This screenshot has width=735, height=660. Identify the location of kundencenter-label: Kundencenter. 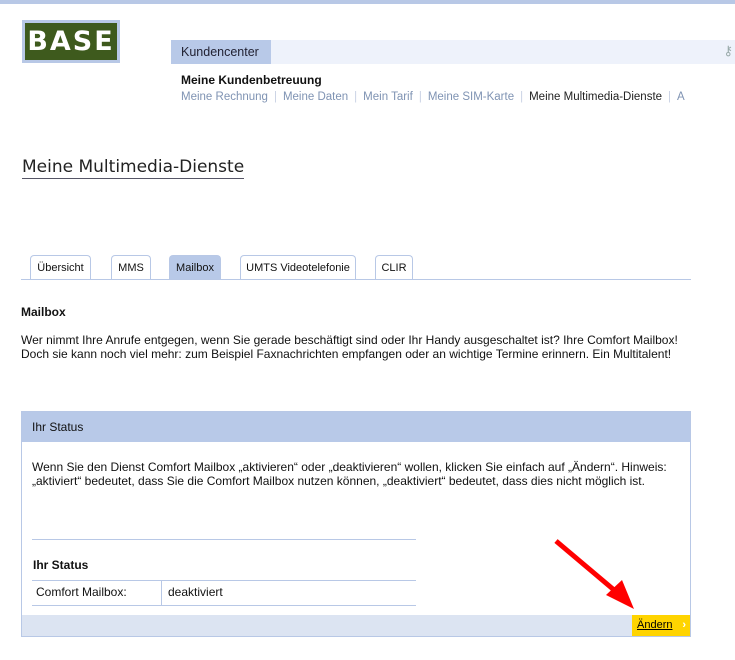
(221, 52).